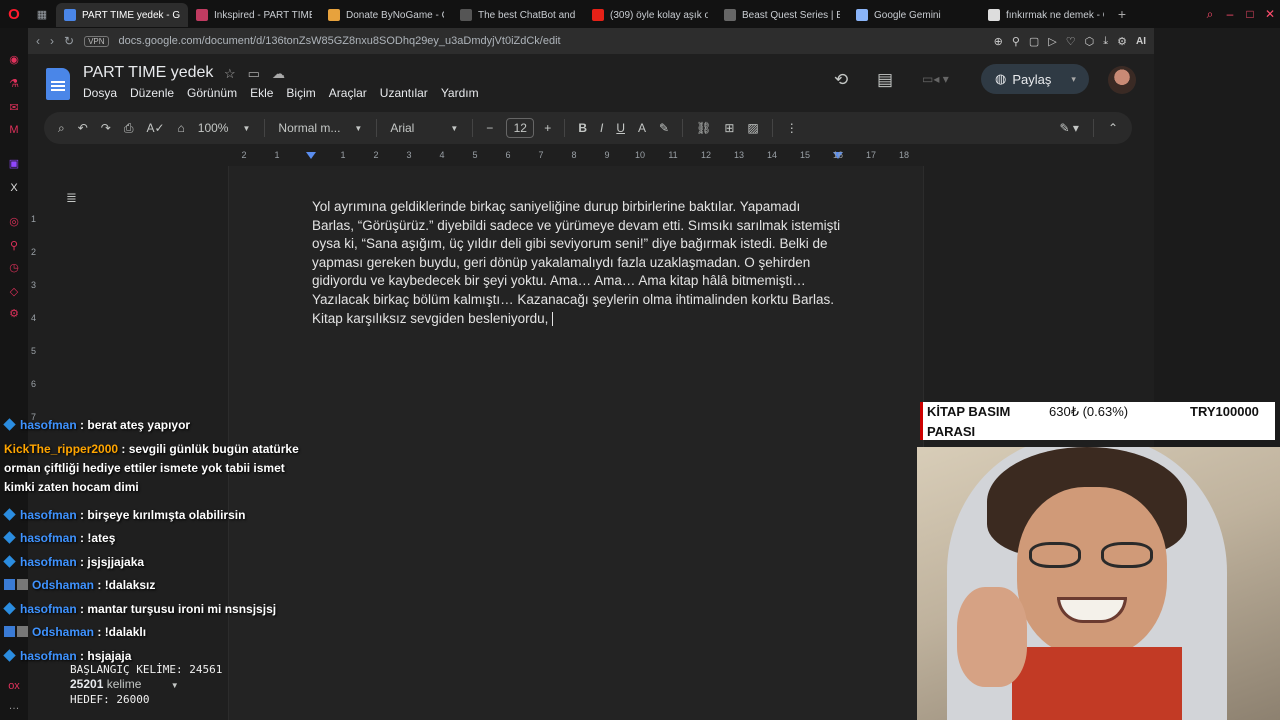  Describe the element at coordinates (553, 319) in the screenshot. I see `text-cursor` at that location.